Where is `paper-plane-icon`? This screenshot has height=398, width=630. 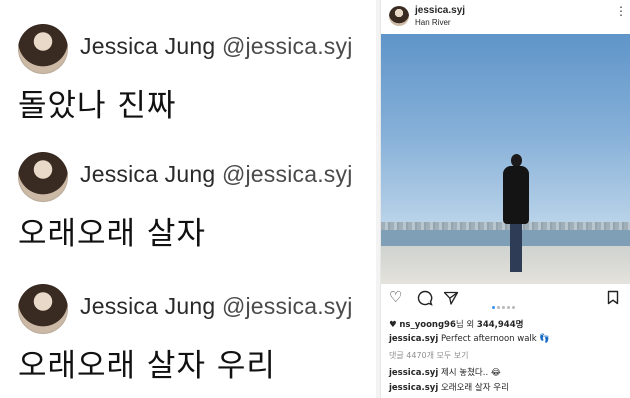 paper-plane-icon is located at coordinates (451, 298).